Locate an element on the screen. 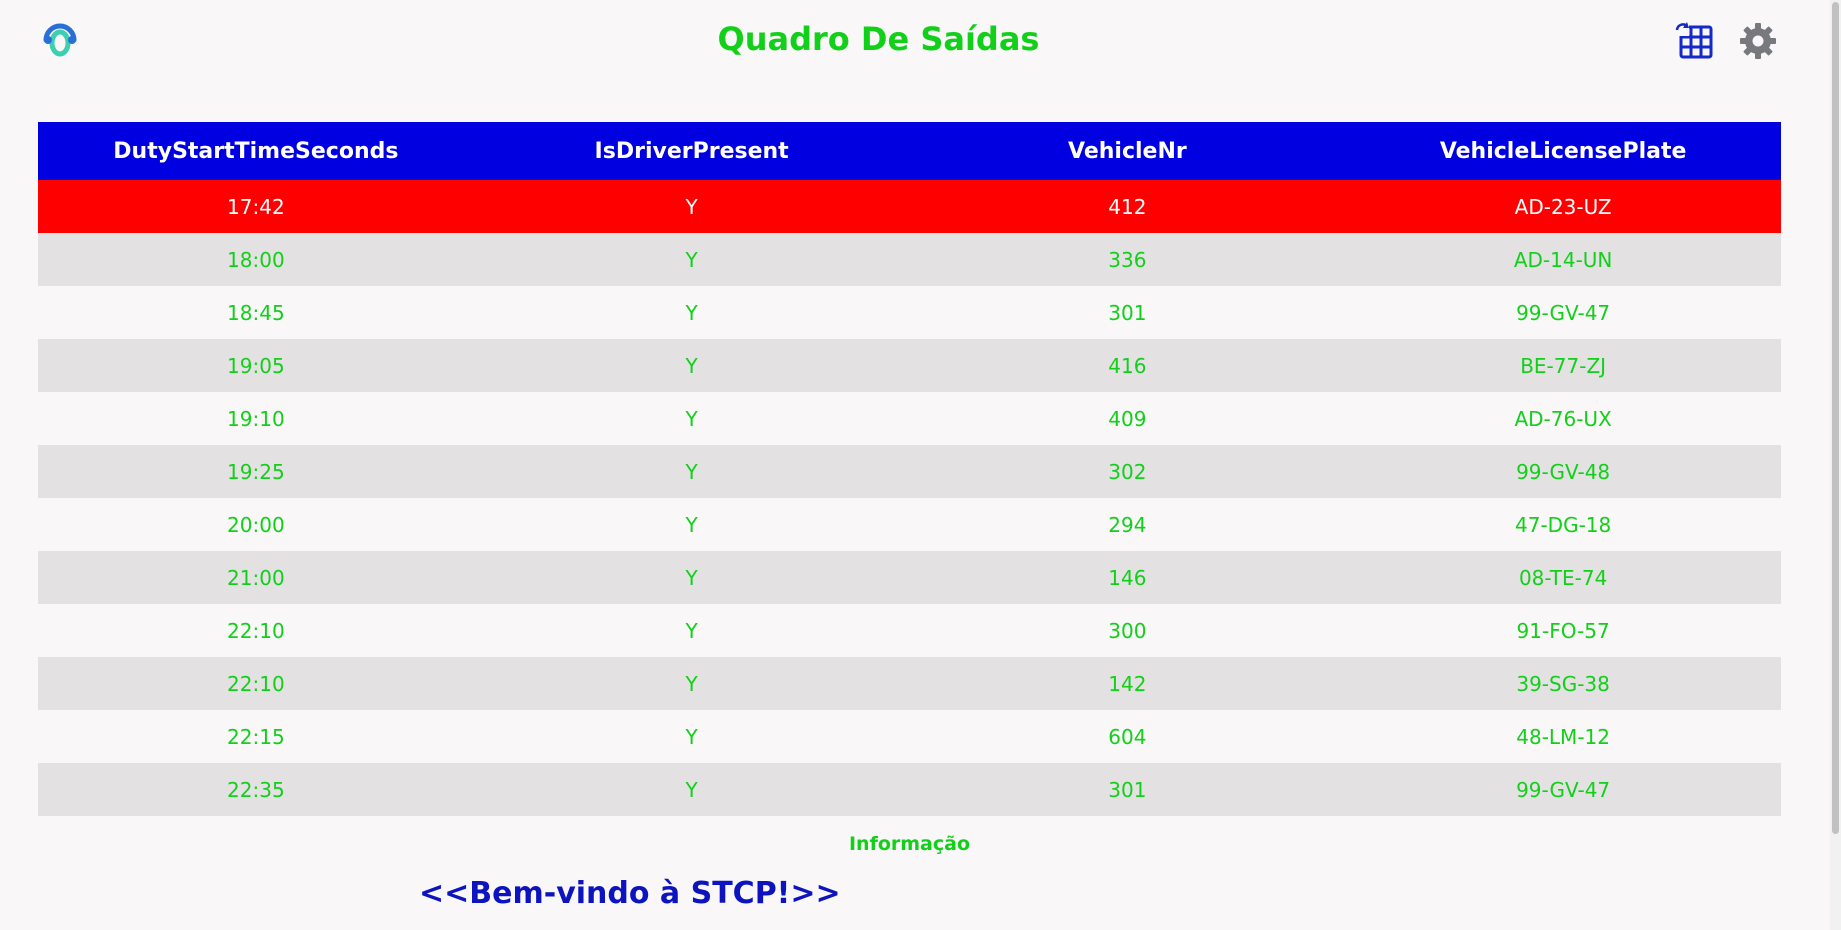 This screenshot has height=930, width=1841. cell-duty-start-time: 18:00 is located at coordinates (256, 259).